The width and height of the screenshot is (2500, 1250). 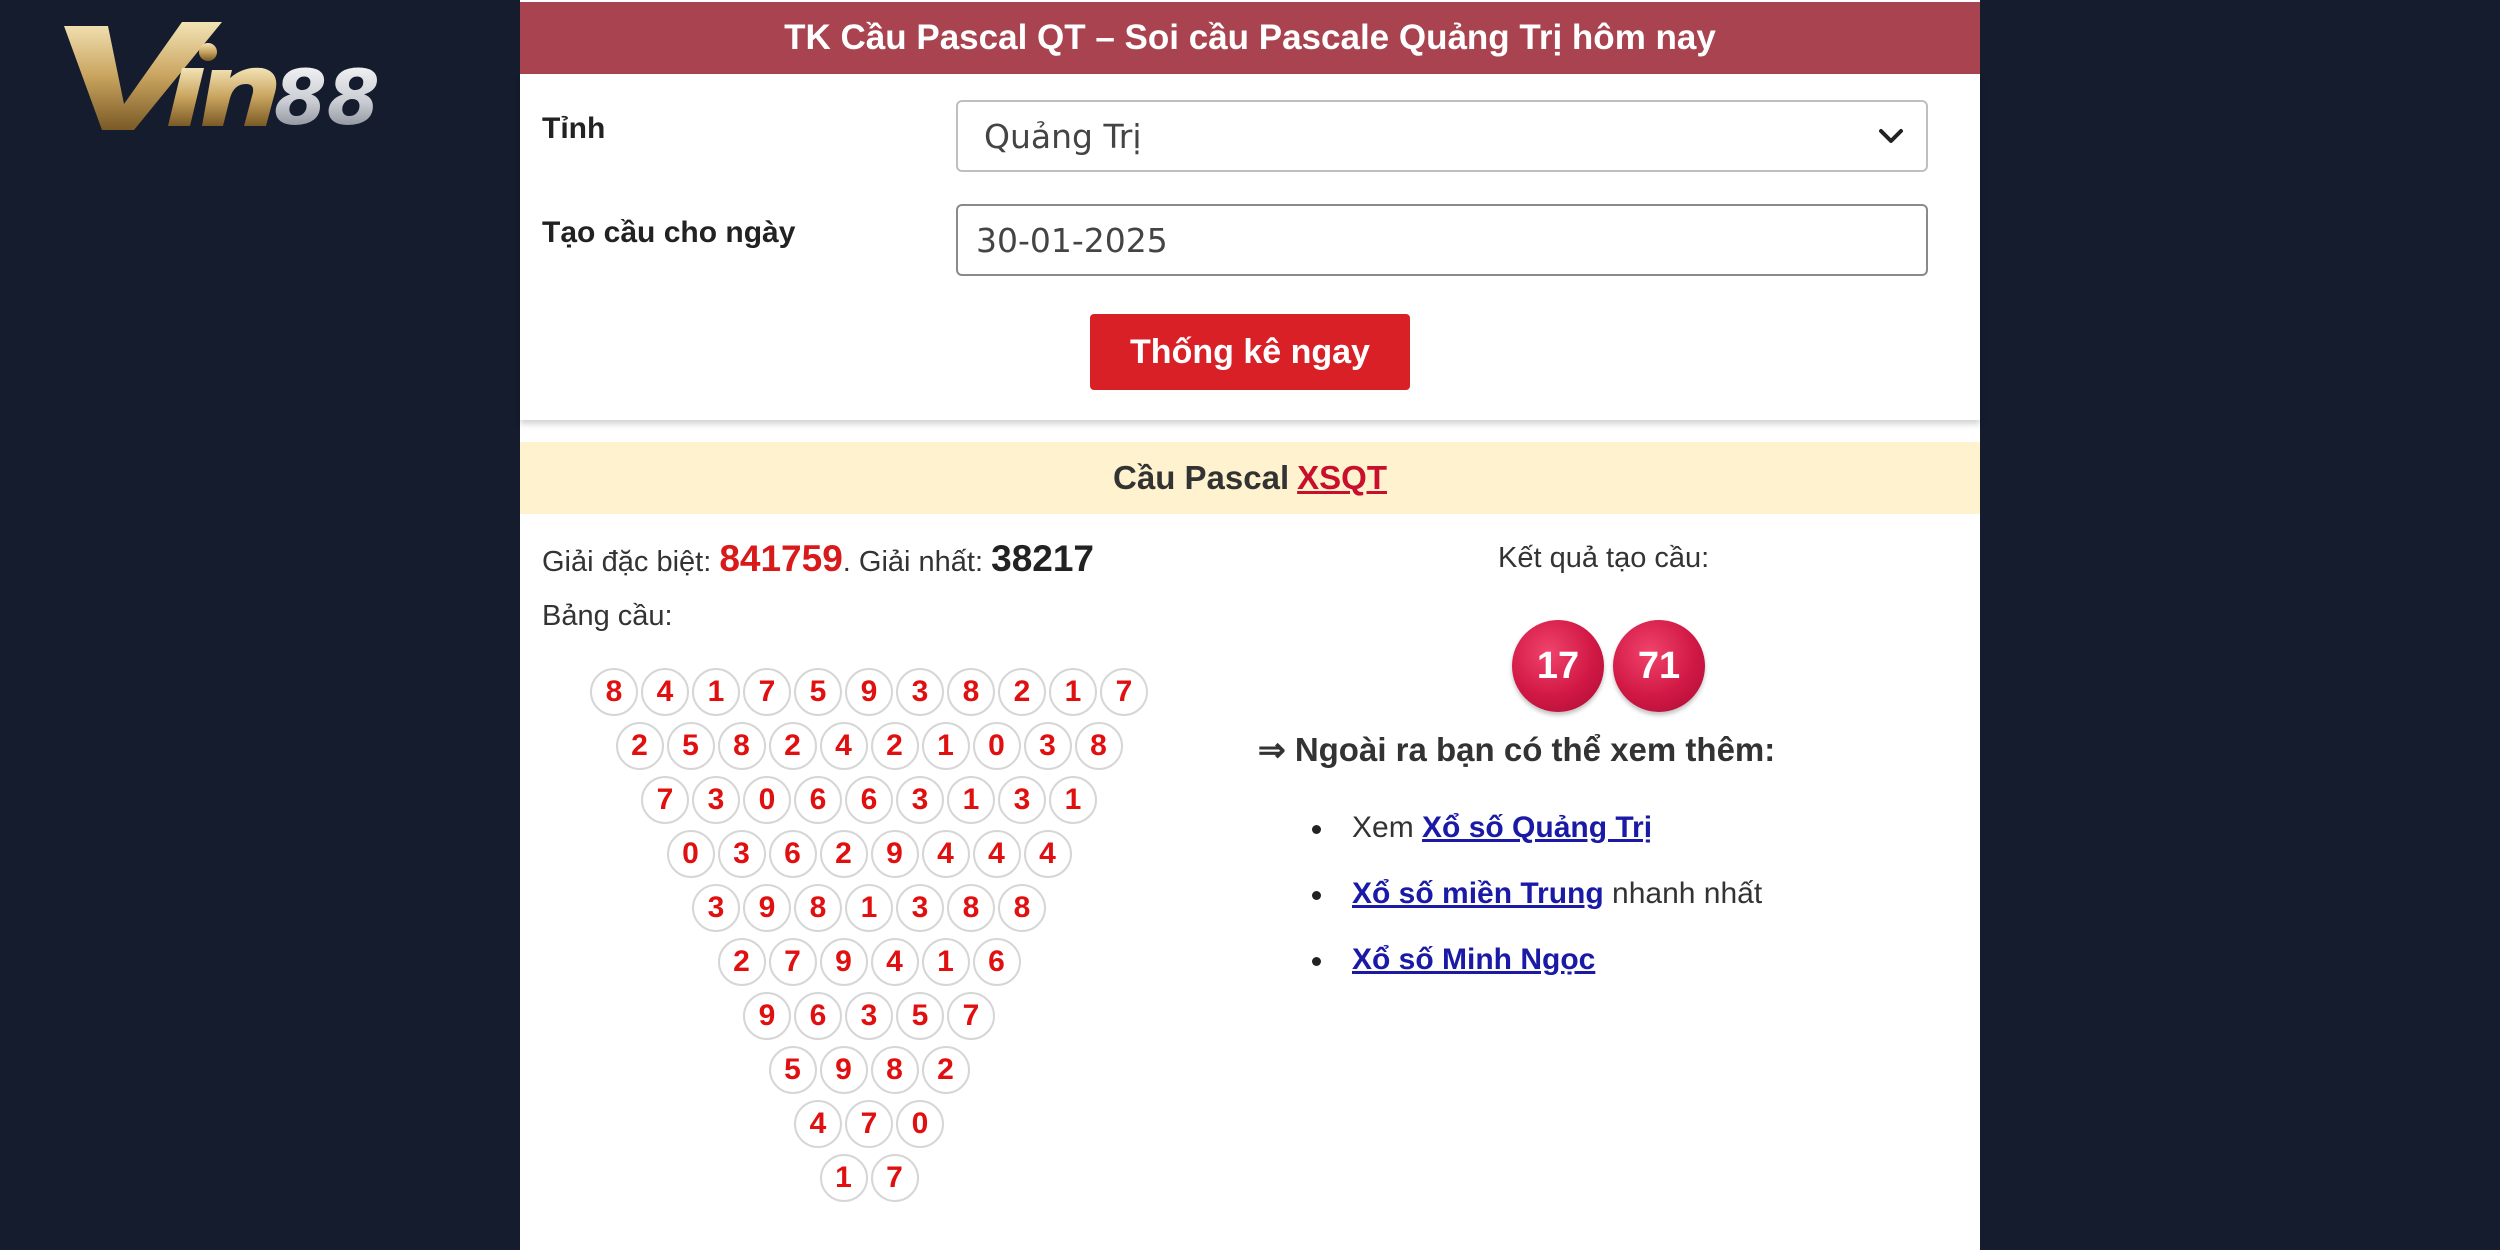 What do you see at coordinates (607, 616) in the screenshot?
I see `pascal-table-label: Bảng cầu:` at bounding box center [607, 616].